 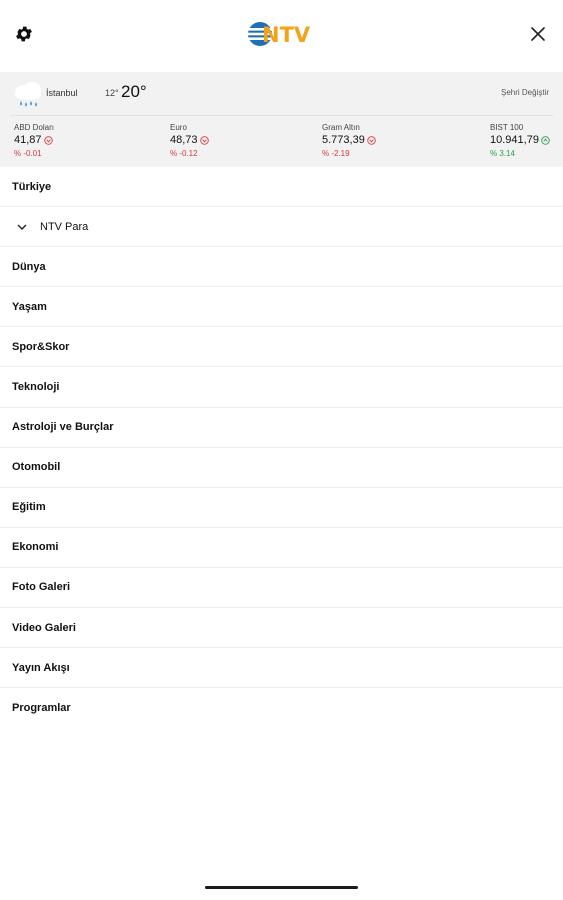 I want to click on menu-item-label: Eğitim, so click(x=29, y=507).